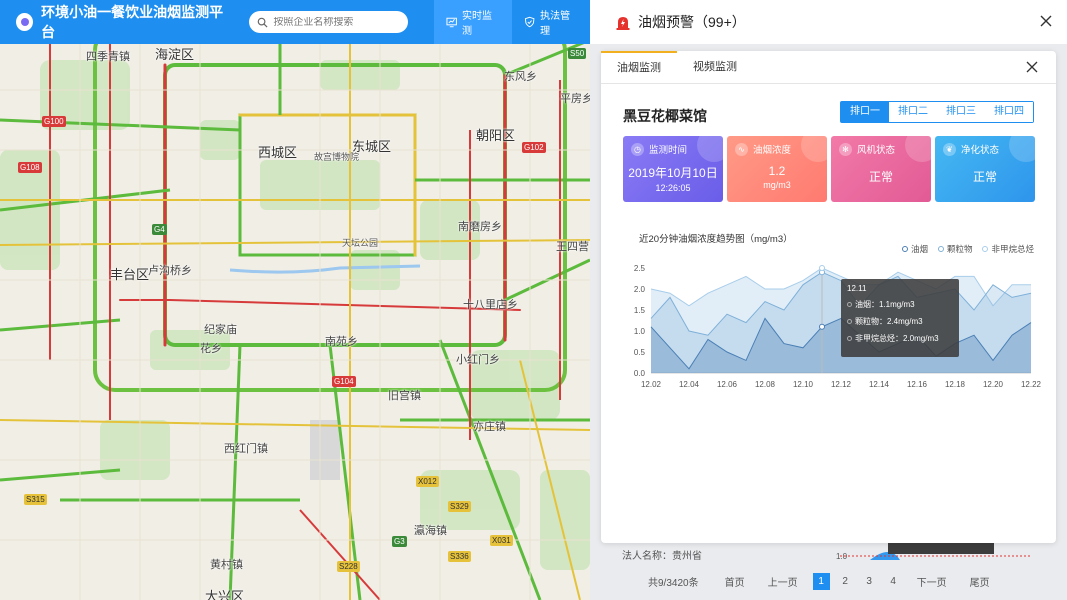 The image size is (1067, 600). I want to click on road-badge: G4, so click(159, 229).